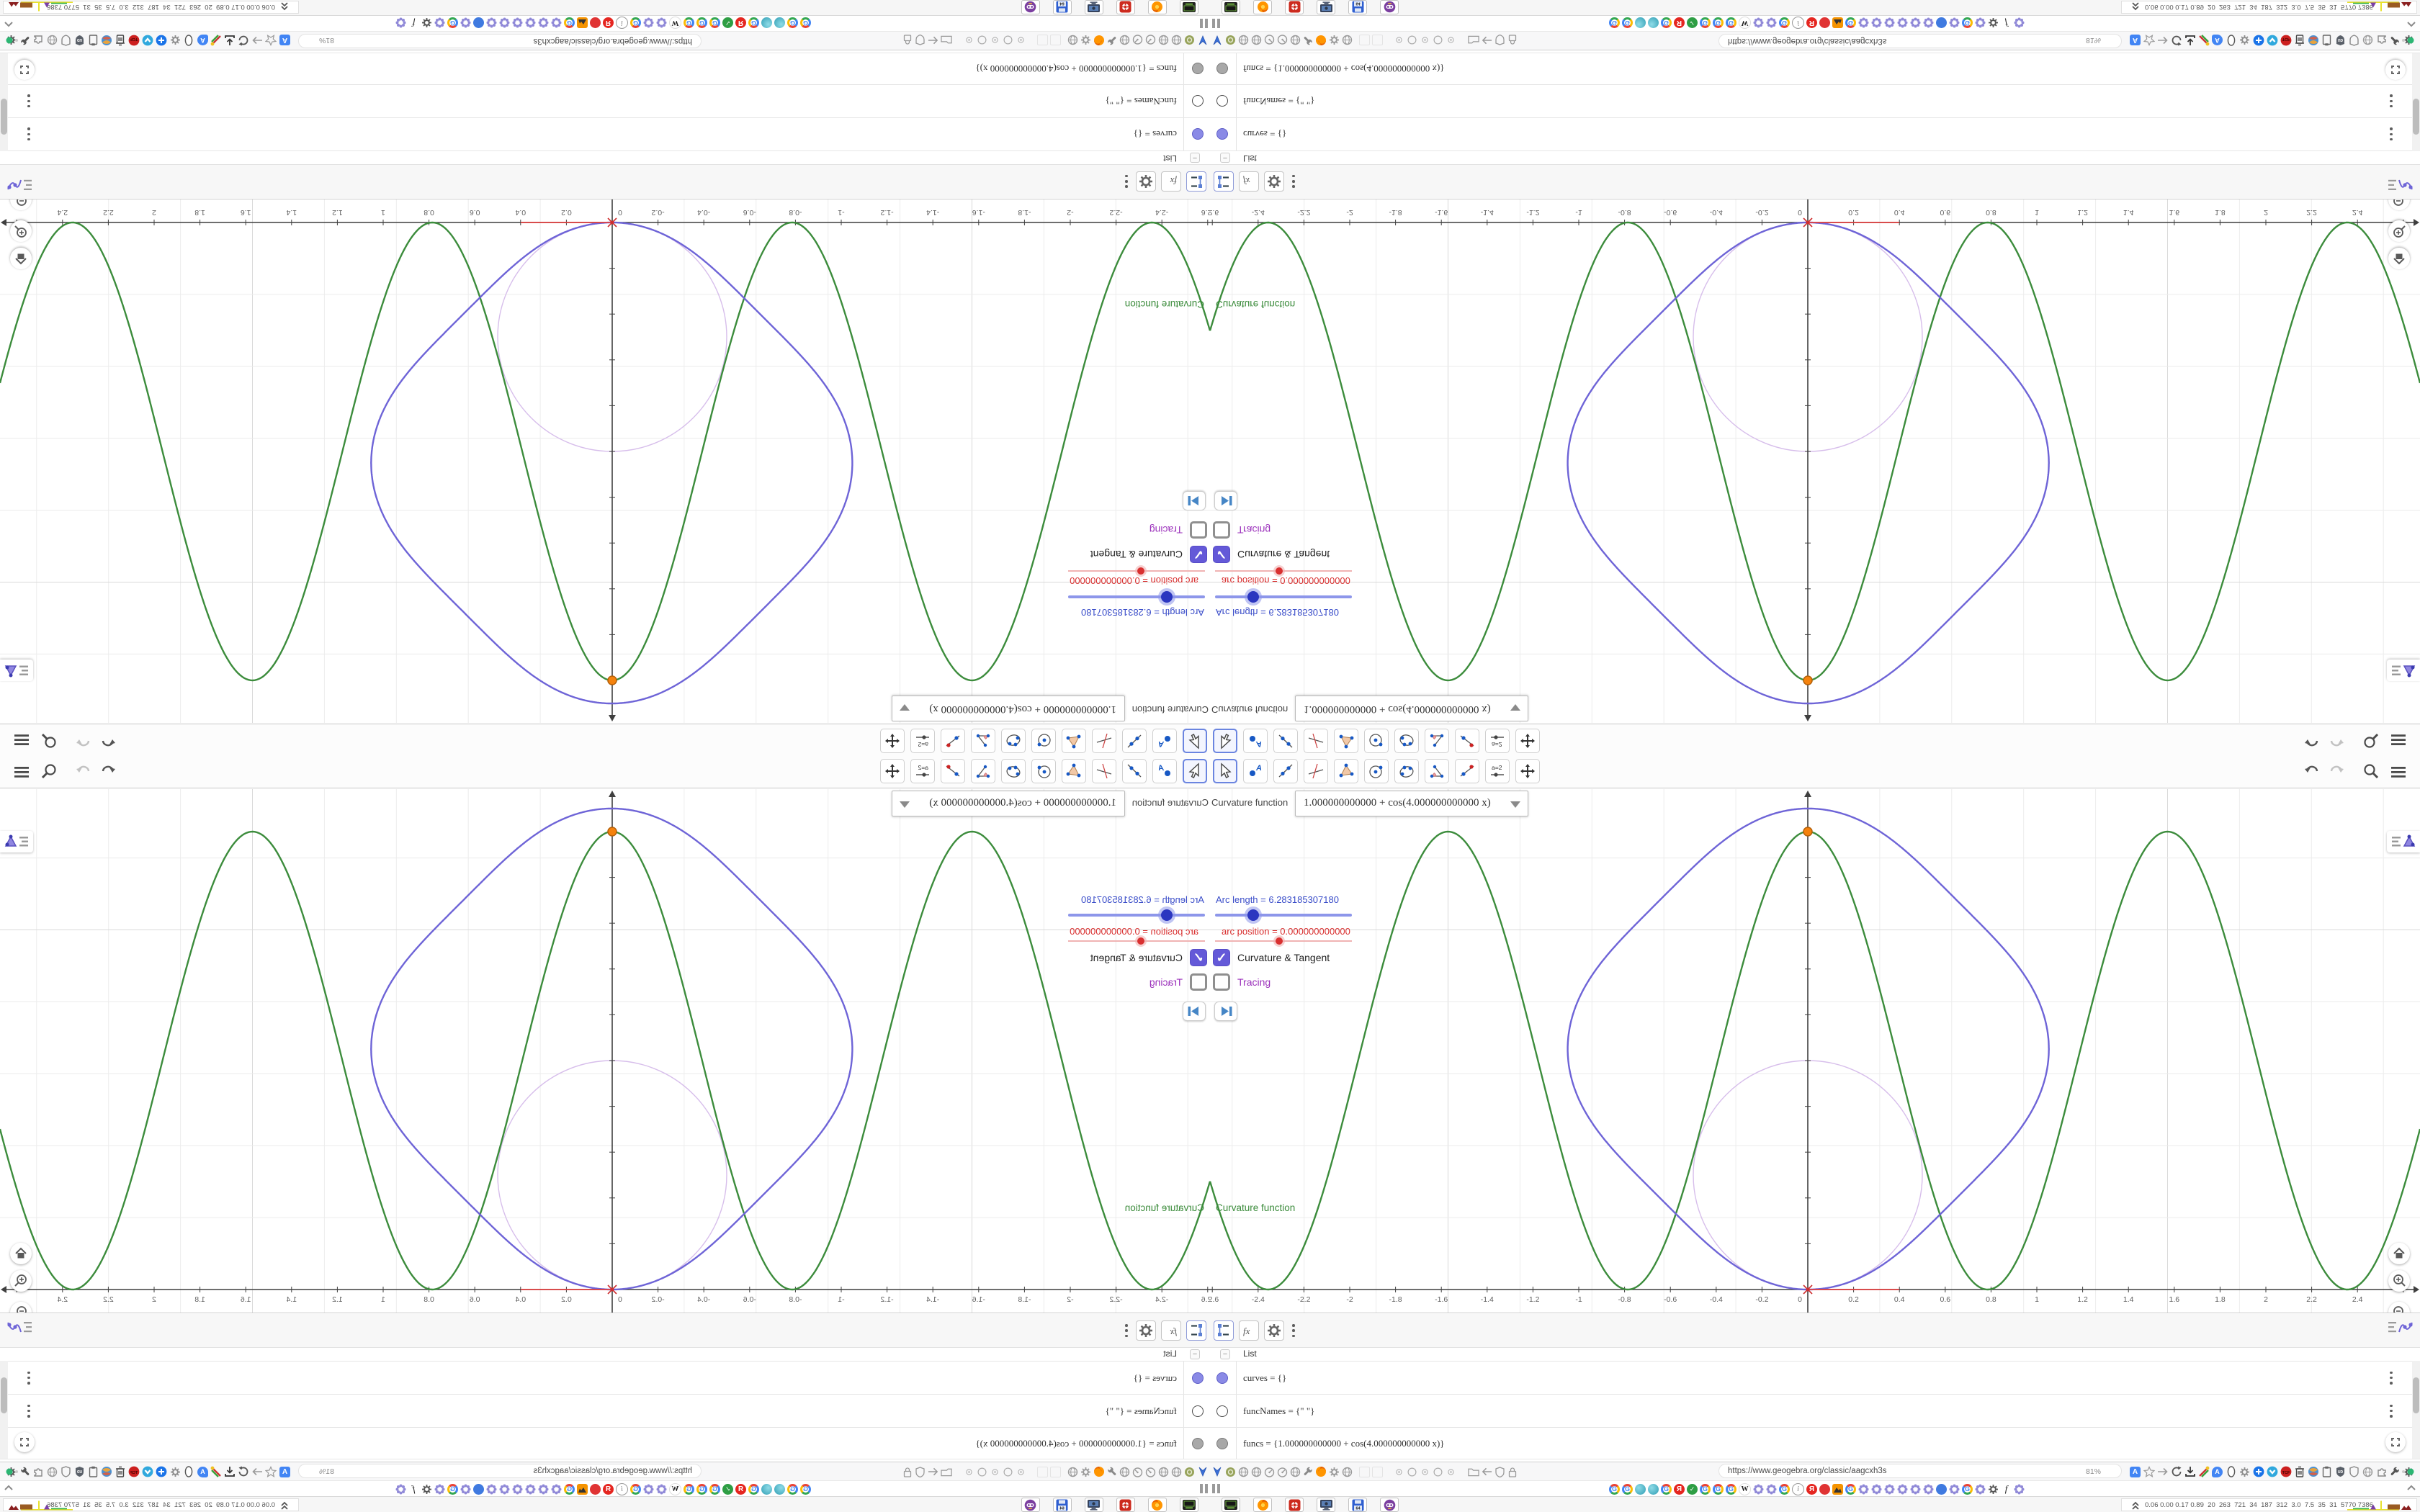 The height and width of the screenshot is (1512, 2420). What do you see at coordinates (1411, 708) in the screenshot?
I see `function-selector-dropdown: 1.000000000000 + cos(4.000000000000 x)` at bounding box center [1411, 708].